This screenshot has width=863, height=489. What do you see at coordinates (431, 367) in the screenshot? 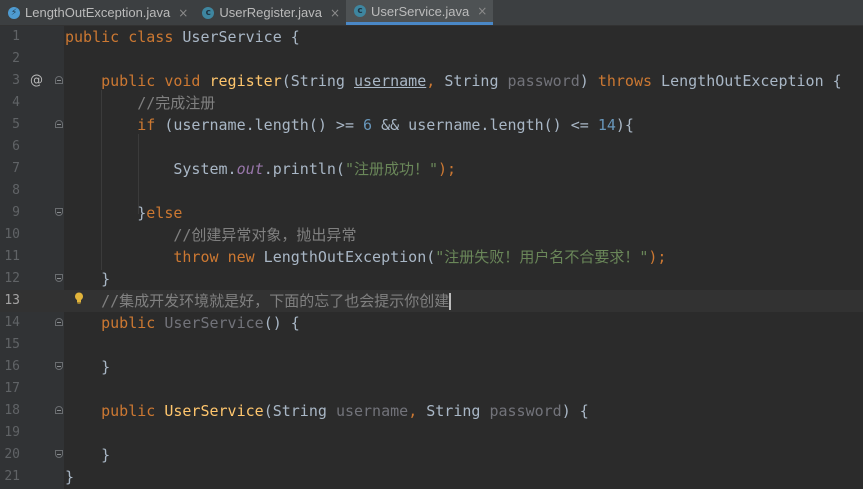
I see `code-line: 16 }` at bounding box center [431, 367].